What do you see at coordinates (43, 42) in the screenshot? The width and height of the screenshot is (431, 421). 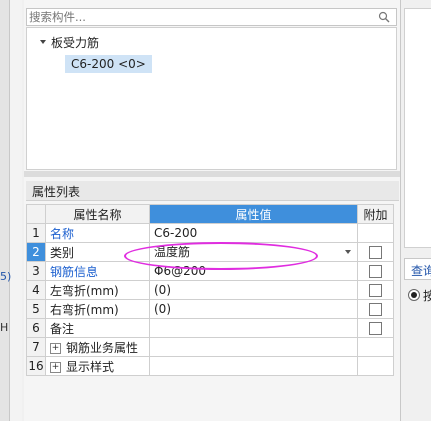 I see `tree-collapse-icon` at bounding box center [43, 42].